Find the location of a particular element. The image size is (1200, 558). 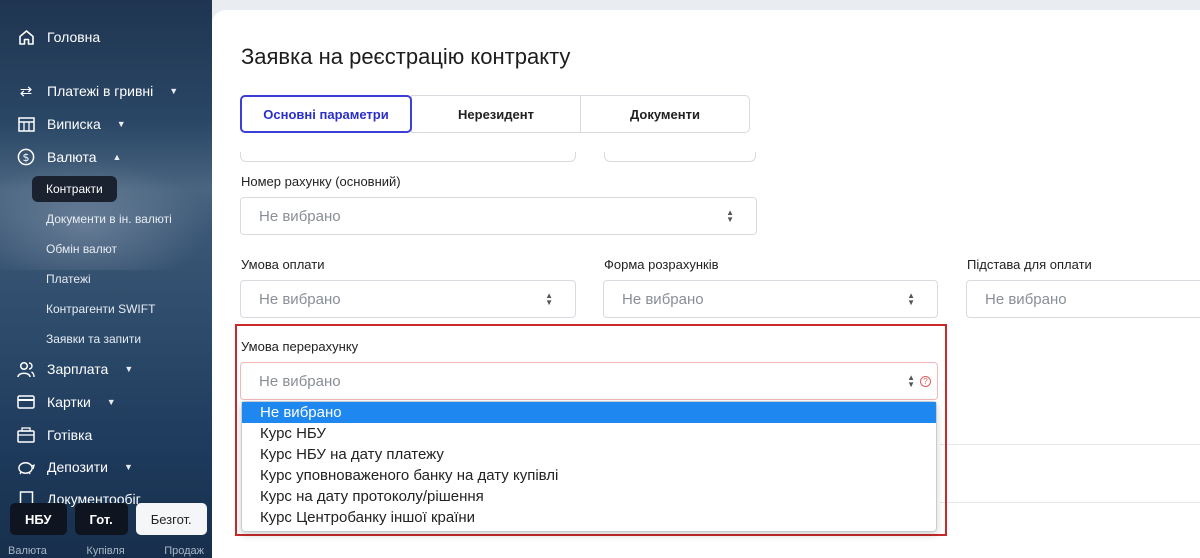

sidebar-item-foreign-docs: Документи в ін. валюті is located at coordinates (109, 219).